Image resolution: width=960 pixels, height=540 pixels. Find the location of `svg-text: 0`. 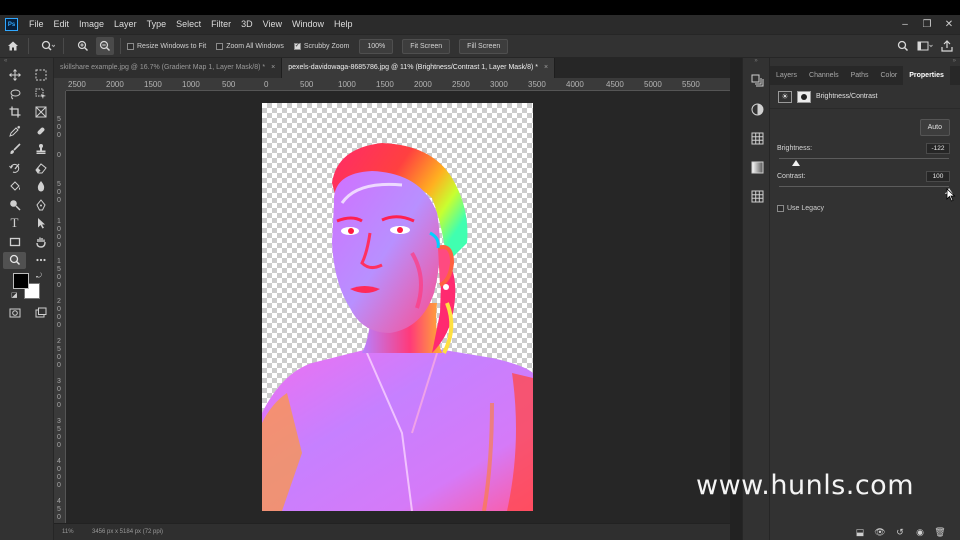

svg-text: 0 is located at coordinates (59, 445).